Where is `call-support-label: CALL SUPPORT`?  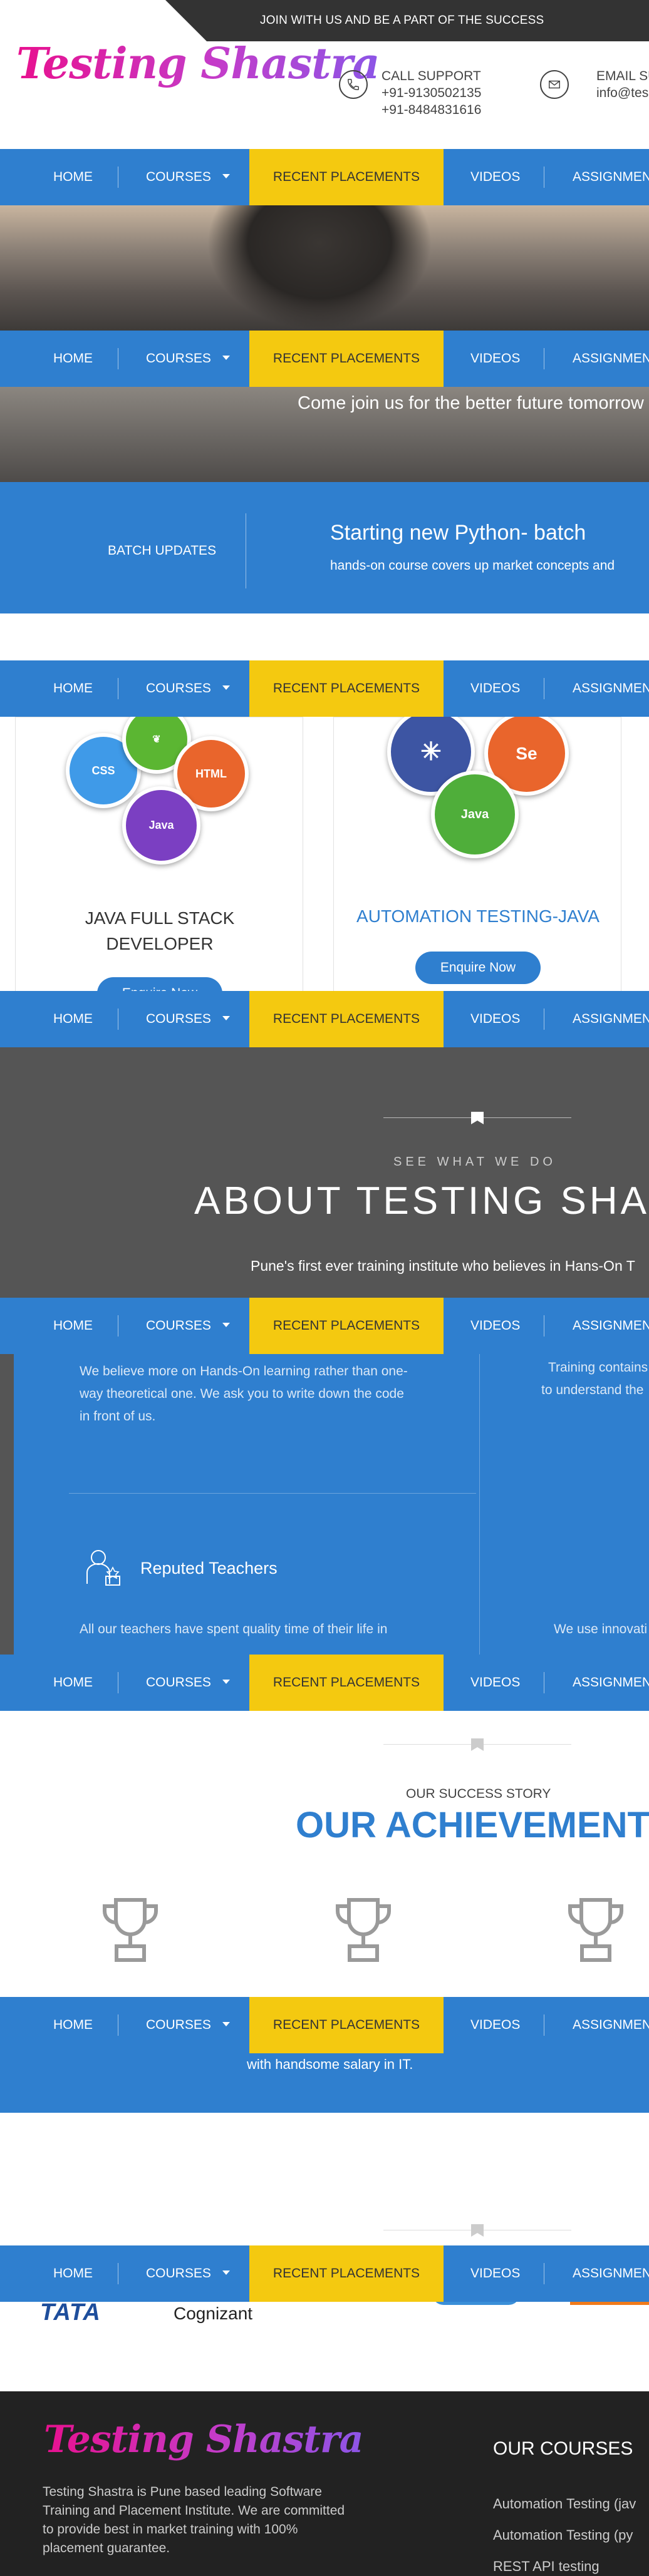 call-support-label: CALL SUPPORT is located at coordinates (432, 76).